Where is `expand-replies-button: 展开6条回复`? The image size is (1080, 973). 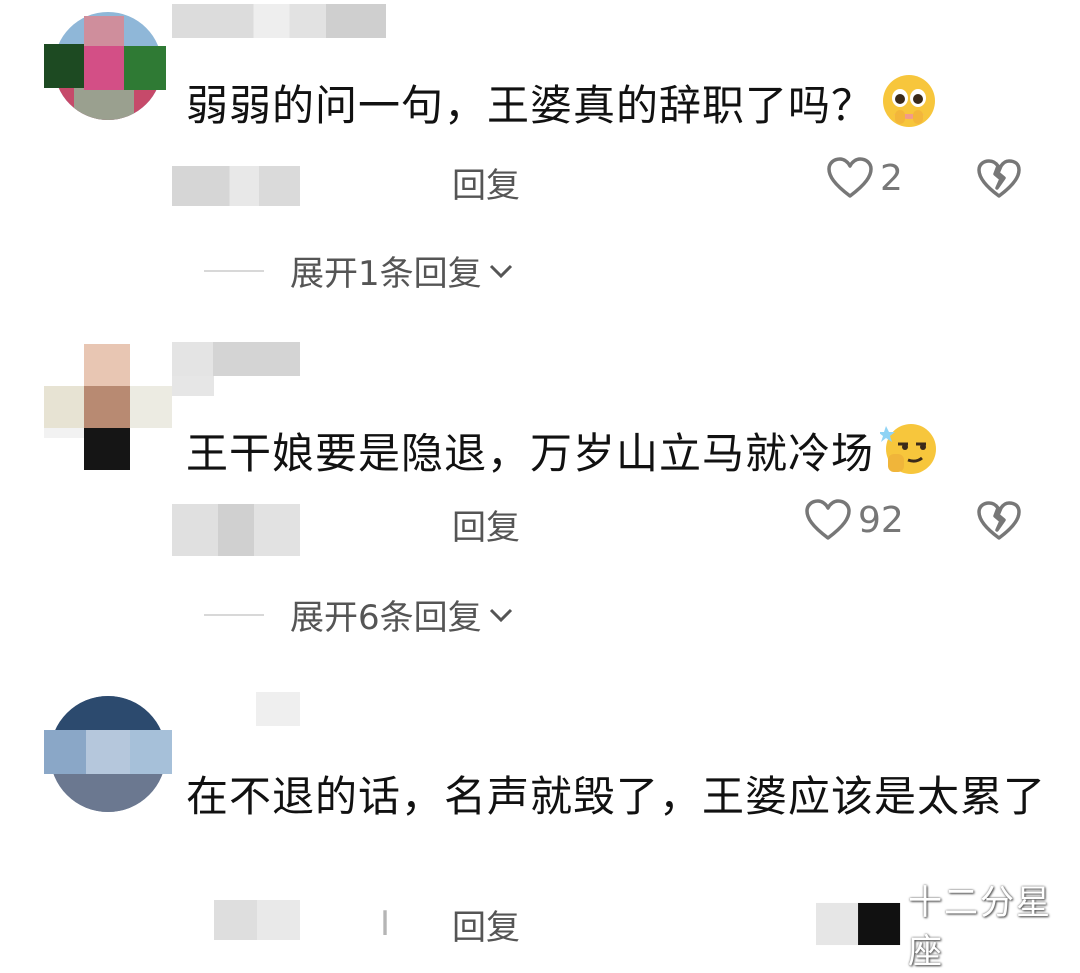 expand-replies-button: 展开6条回复 is located at coordinates (360, 614).